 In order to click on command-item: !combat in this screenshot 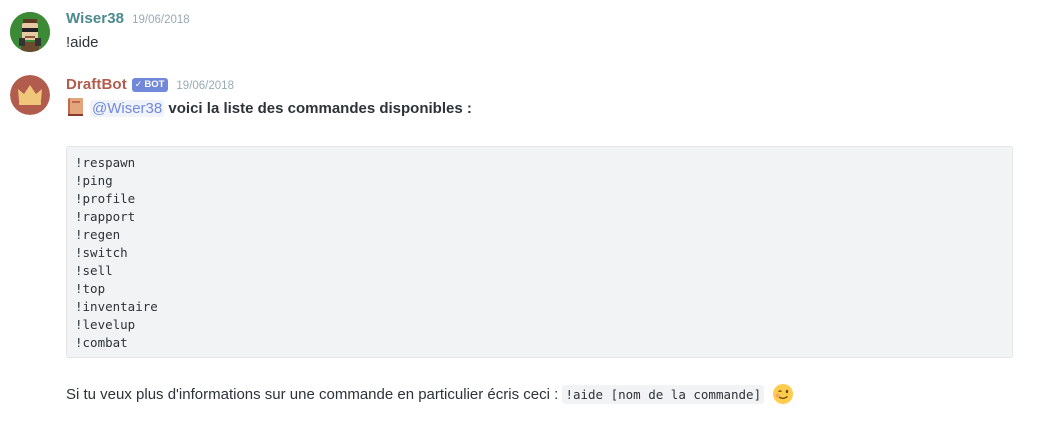, I will do `click(101, 342)`.